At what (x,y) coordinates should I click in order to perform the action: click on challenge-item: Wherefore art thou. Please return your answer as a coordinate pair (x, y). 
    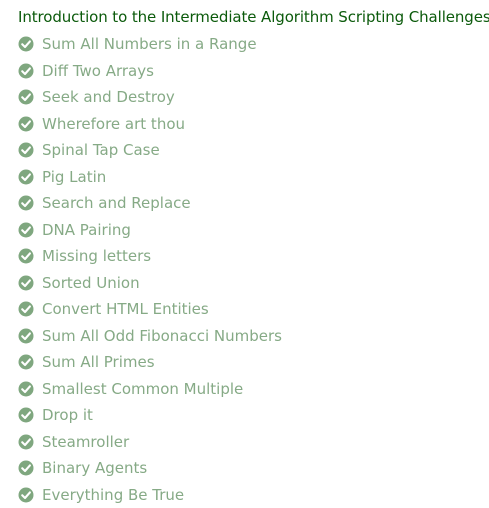
    Looking at the image, I should click on (253, 124).